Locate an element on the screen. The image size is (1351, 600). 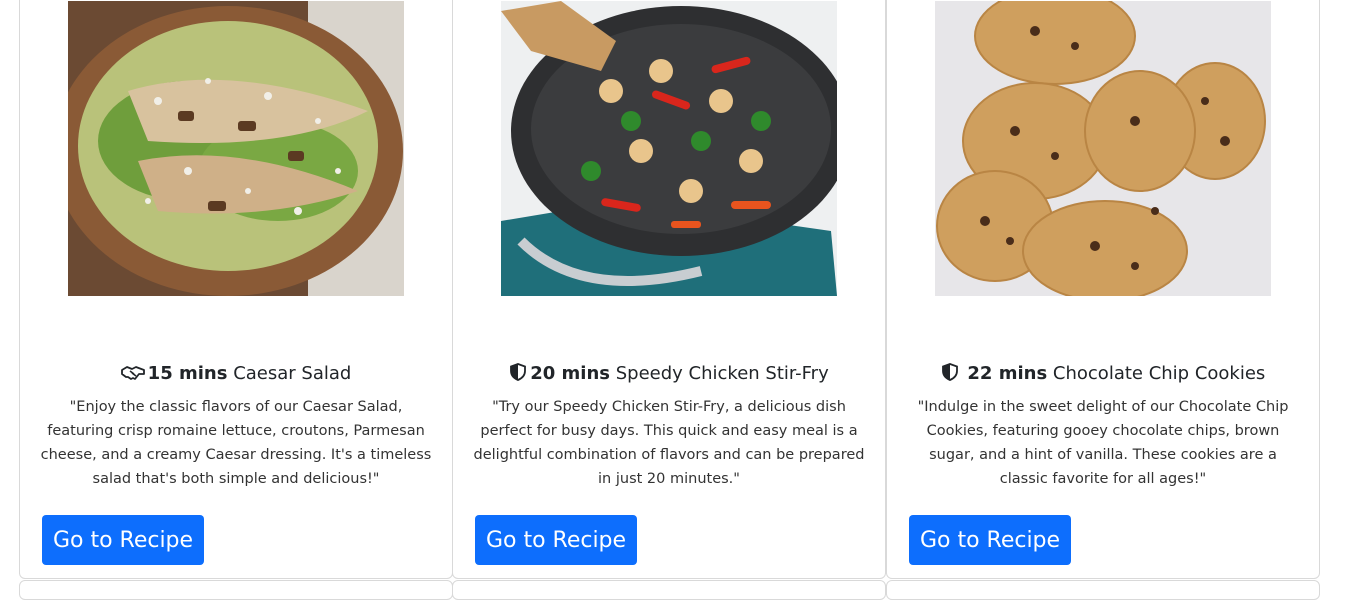
recipe-title: 22 mins Chocolate Chip Cookies is located at coordinates (1103, 375).